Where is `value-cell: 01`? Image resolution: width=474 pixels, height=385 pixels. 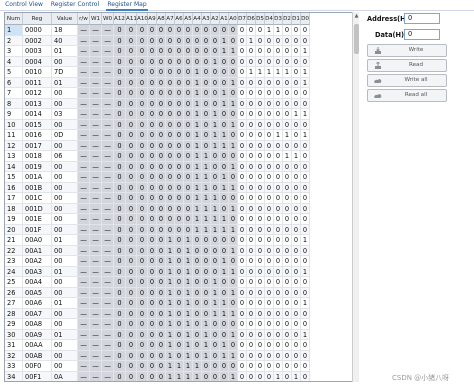
value-cell: 01 is located at coordinates (65, 303).